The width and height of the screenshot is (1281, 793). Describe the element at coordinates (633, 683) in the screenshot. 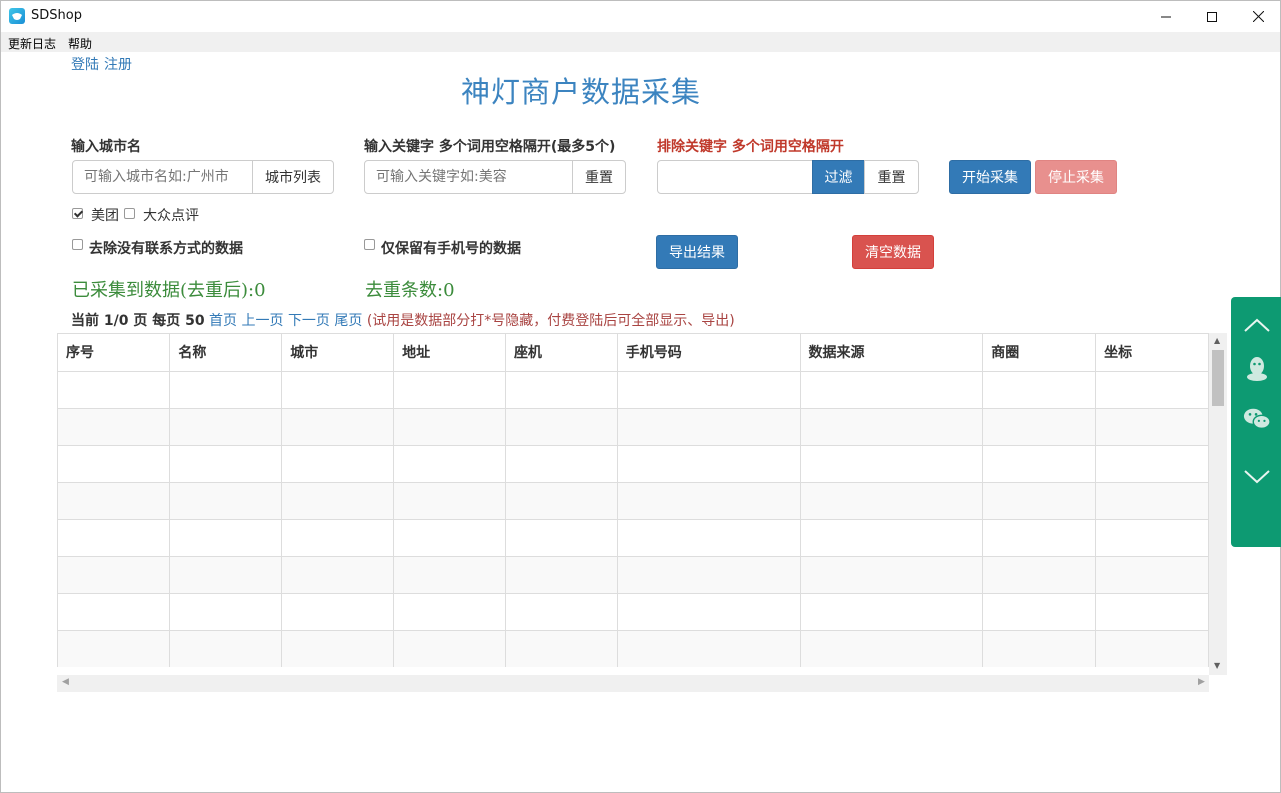

I see `horizontal-scrollbar: ◀ ▶` at that location.